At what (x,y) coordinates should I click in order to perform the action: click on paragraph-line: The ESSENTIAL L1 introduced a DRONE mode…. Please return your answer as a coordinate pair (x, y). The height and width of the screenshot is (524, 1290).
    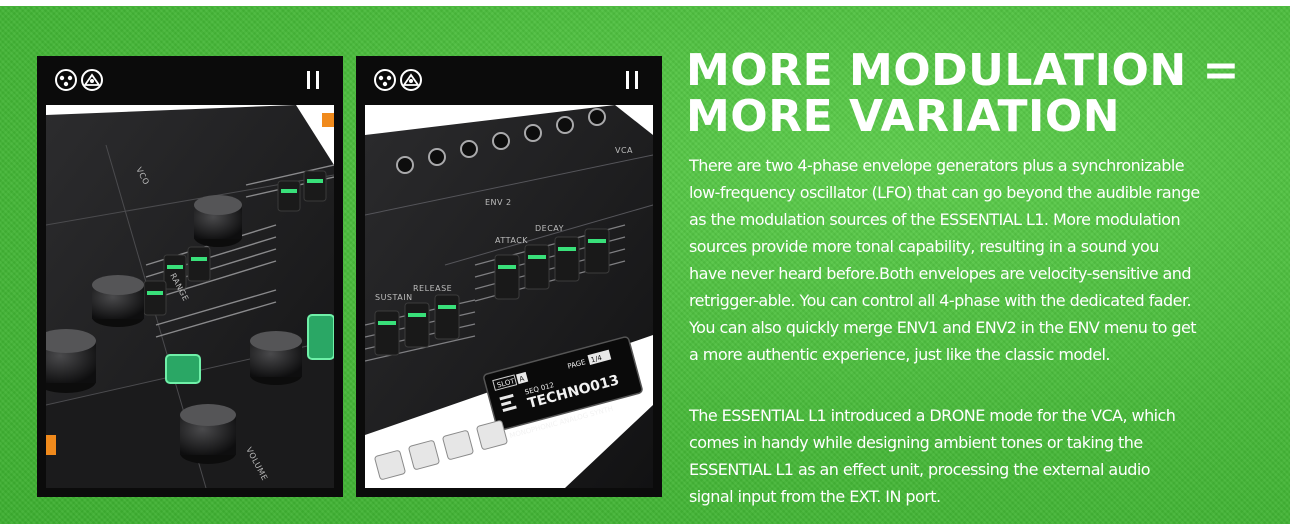
    Looking at the image, I should click on (932, 415).